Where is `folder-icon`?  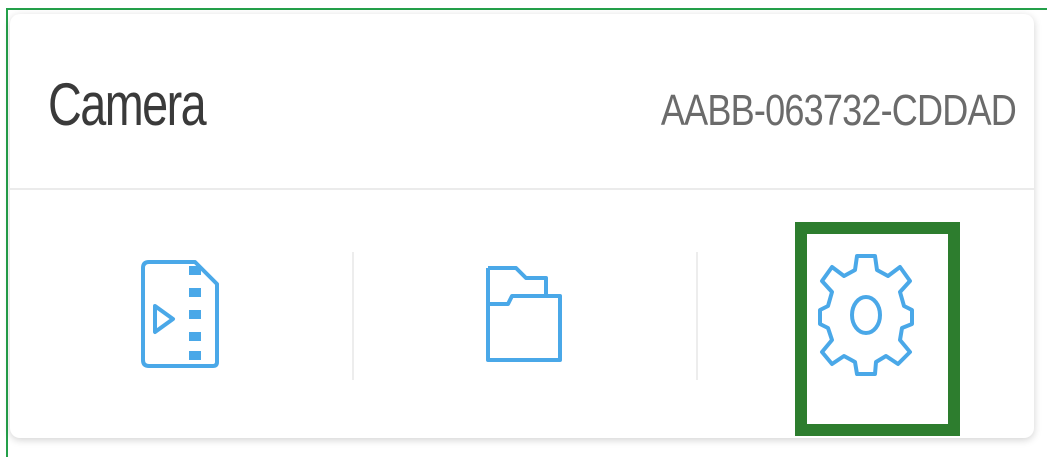
folder-icon is located at coordinates (525, 314).